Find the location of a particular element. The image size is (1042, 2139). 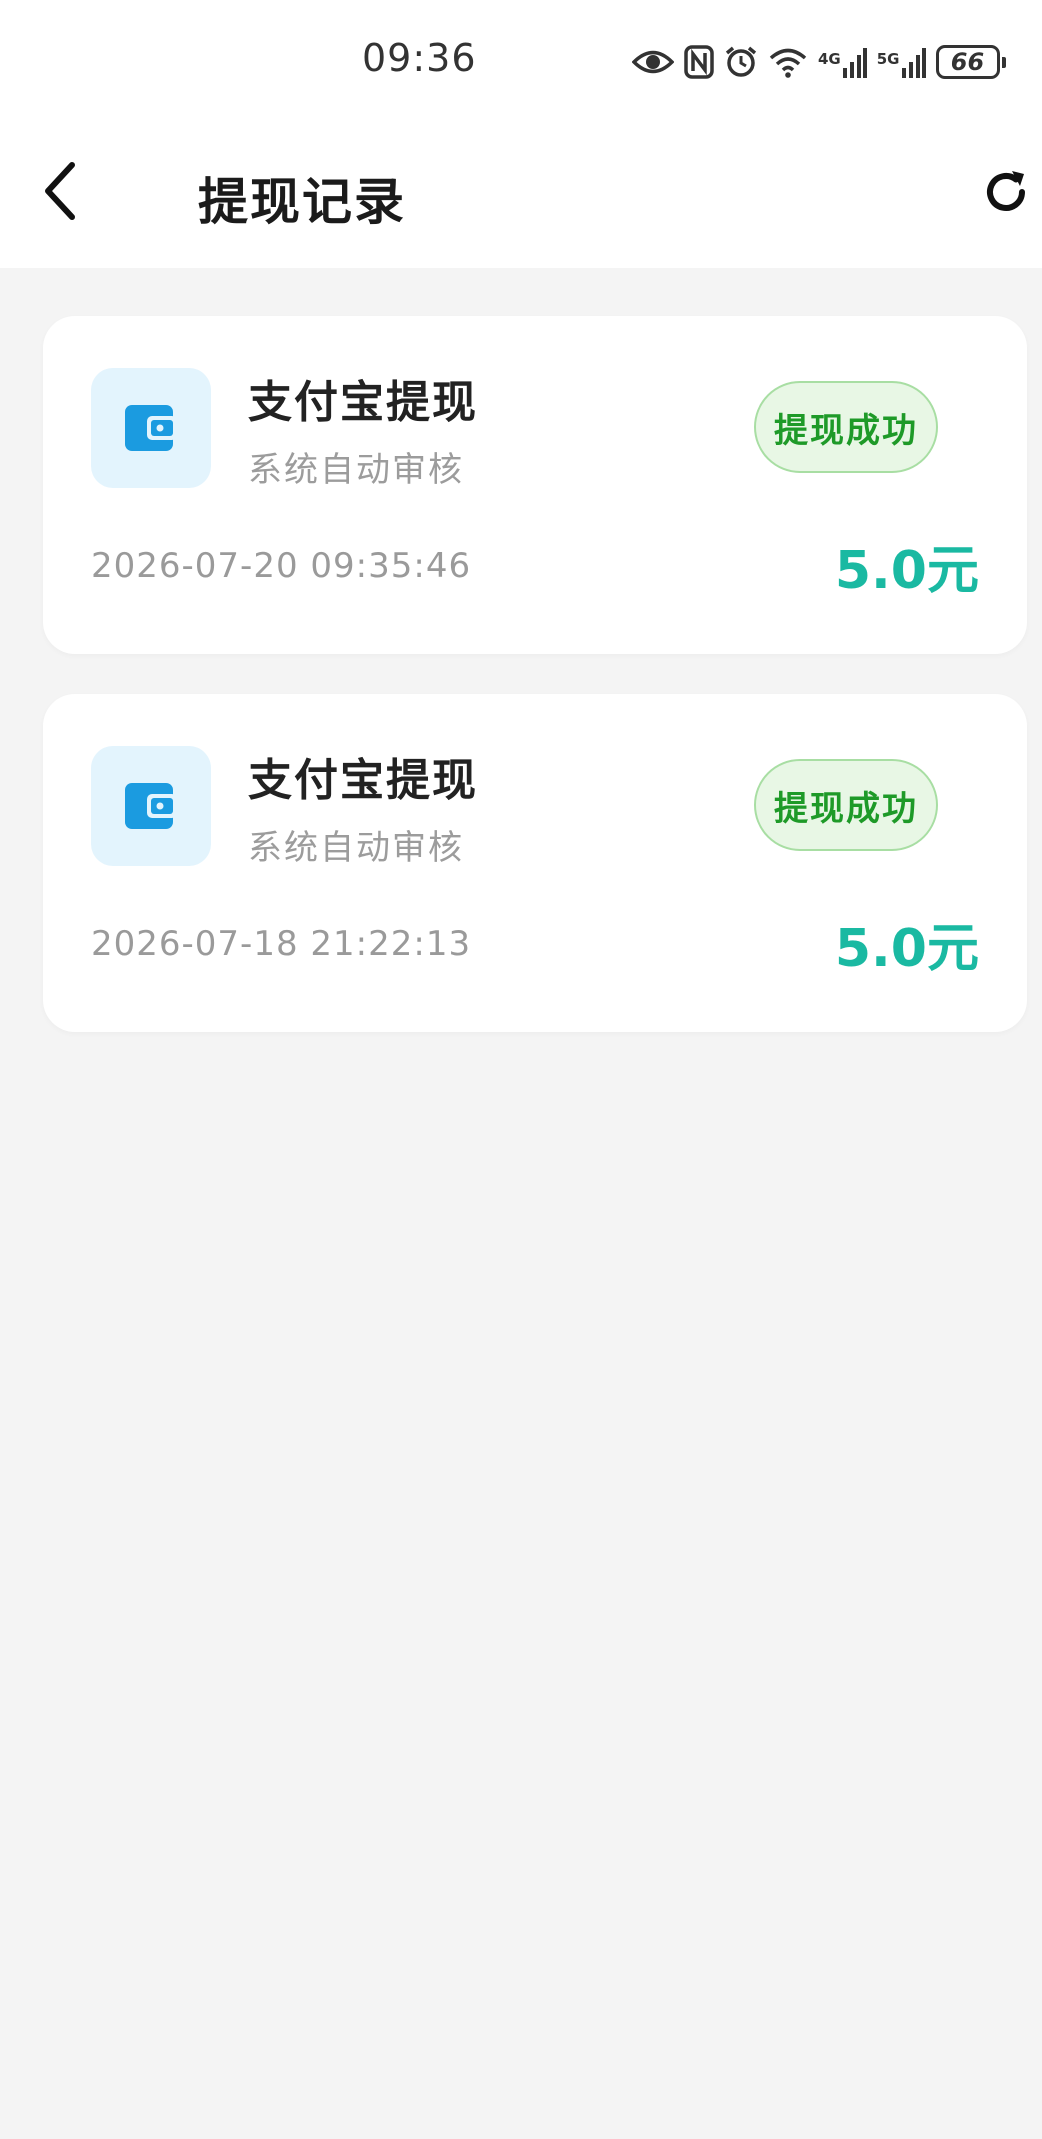

page-title: 提现记录 is located at coordinates (302, 202).